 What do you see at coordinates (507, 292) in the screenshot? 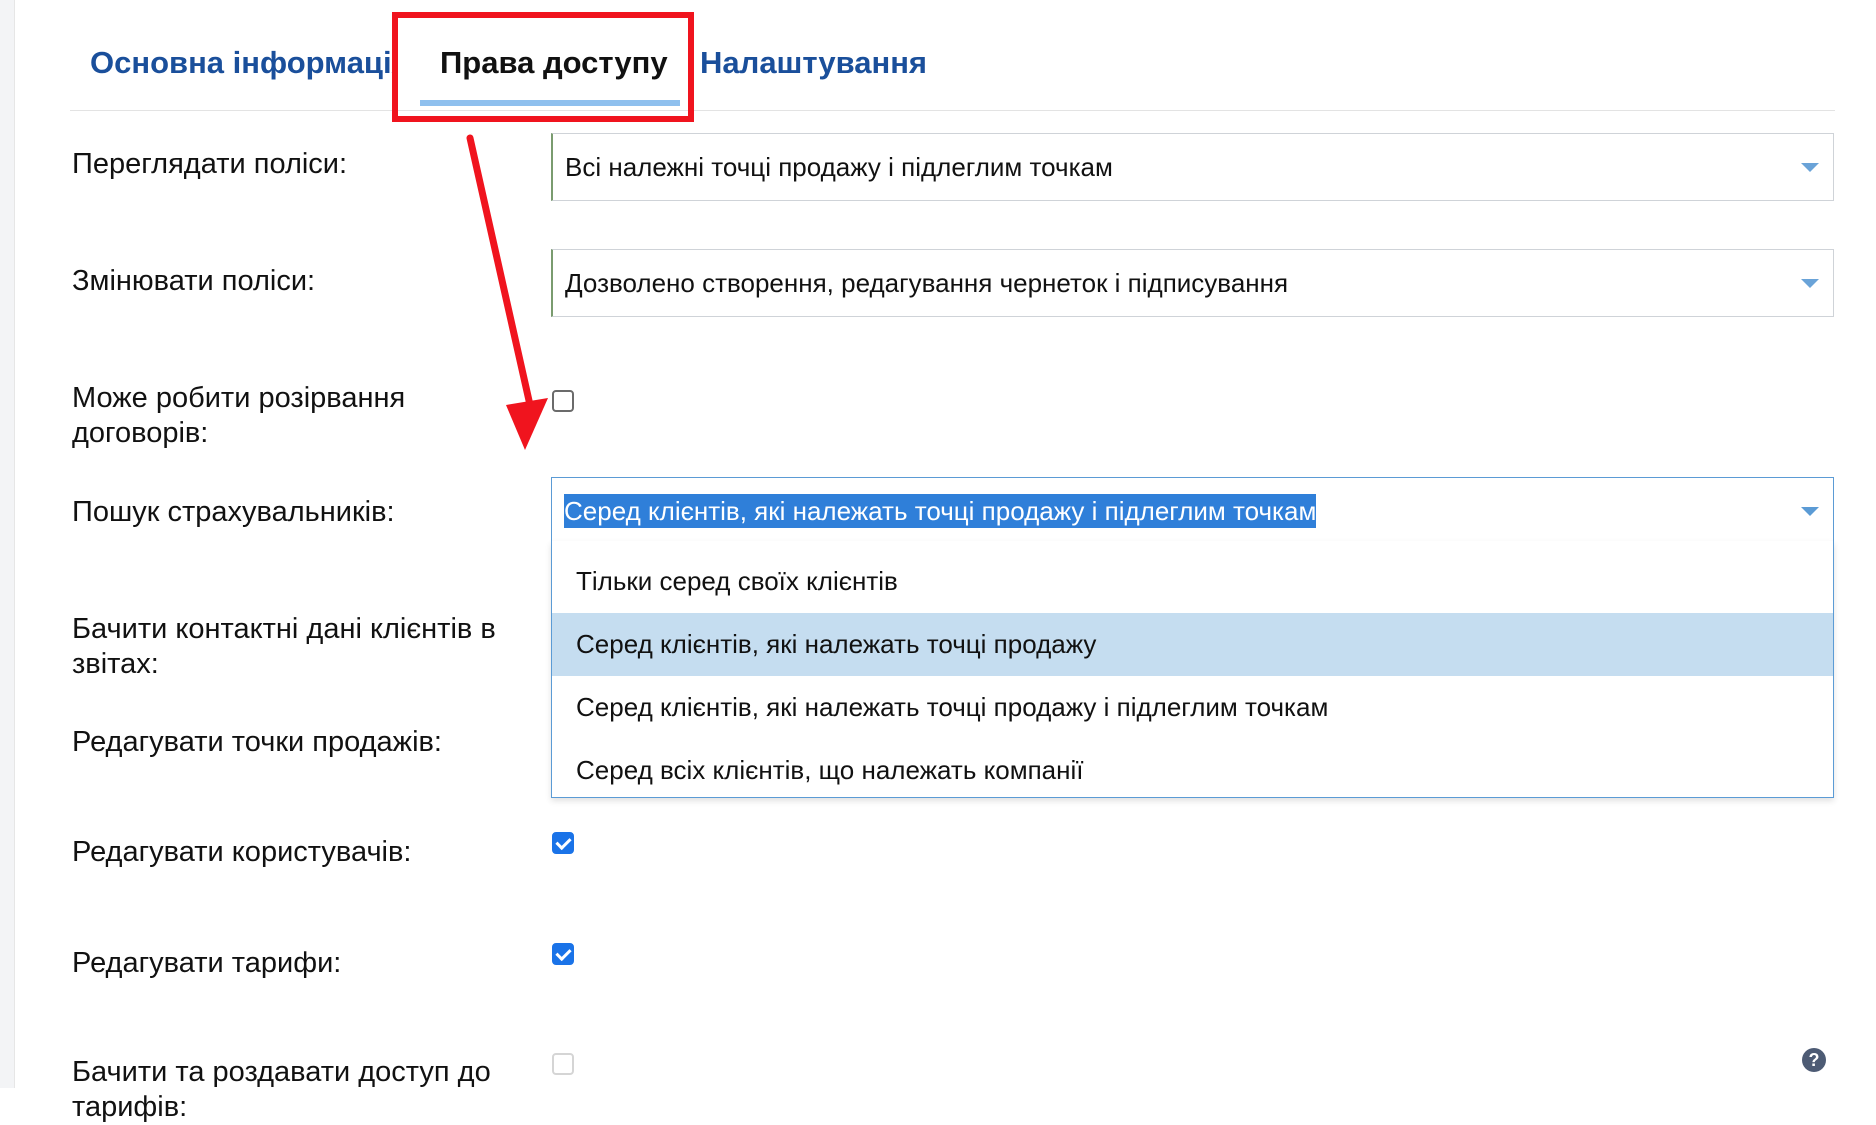
I see `annotation-arrow-icon` at bounding box center [507, 292].